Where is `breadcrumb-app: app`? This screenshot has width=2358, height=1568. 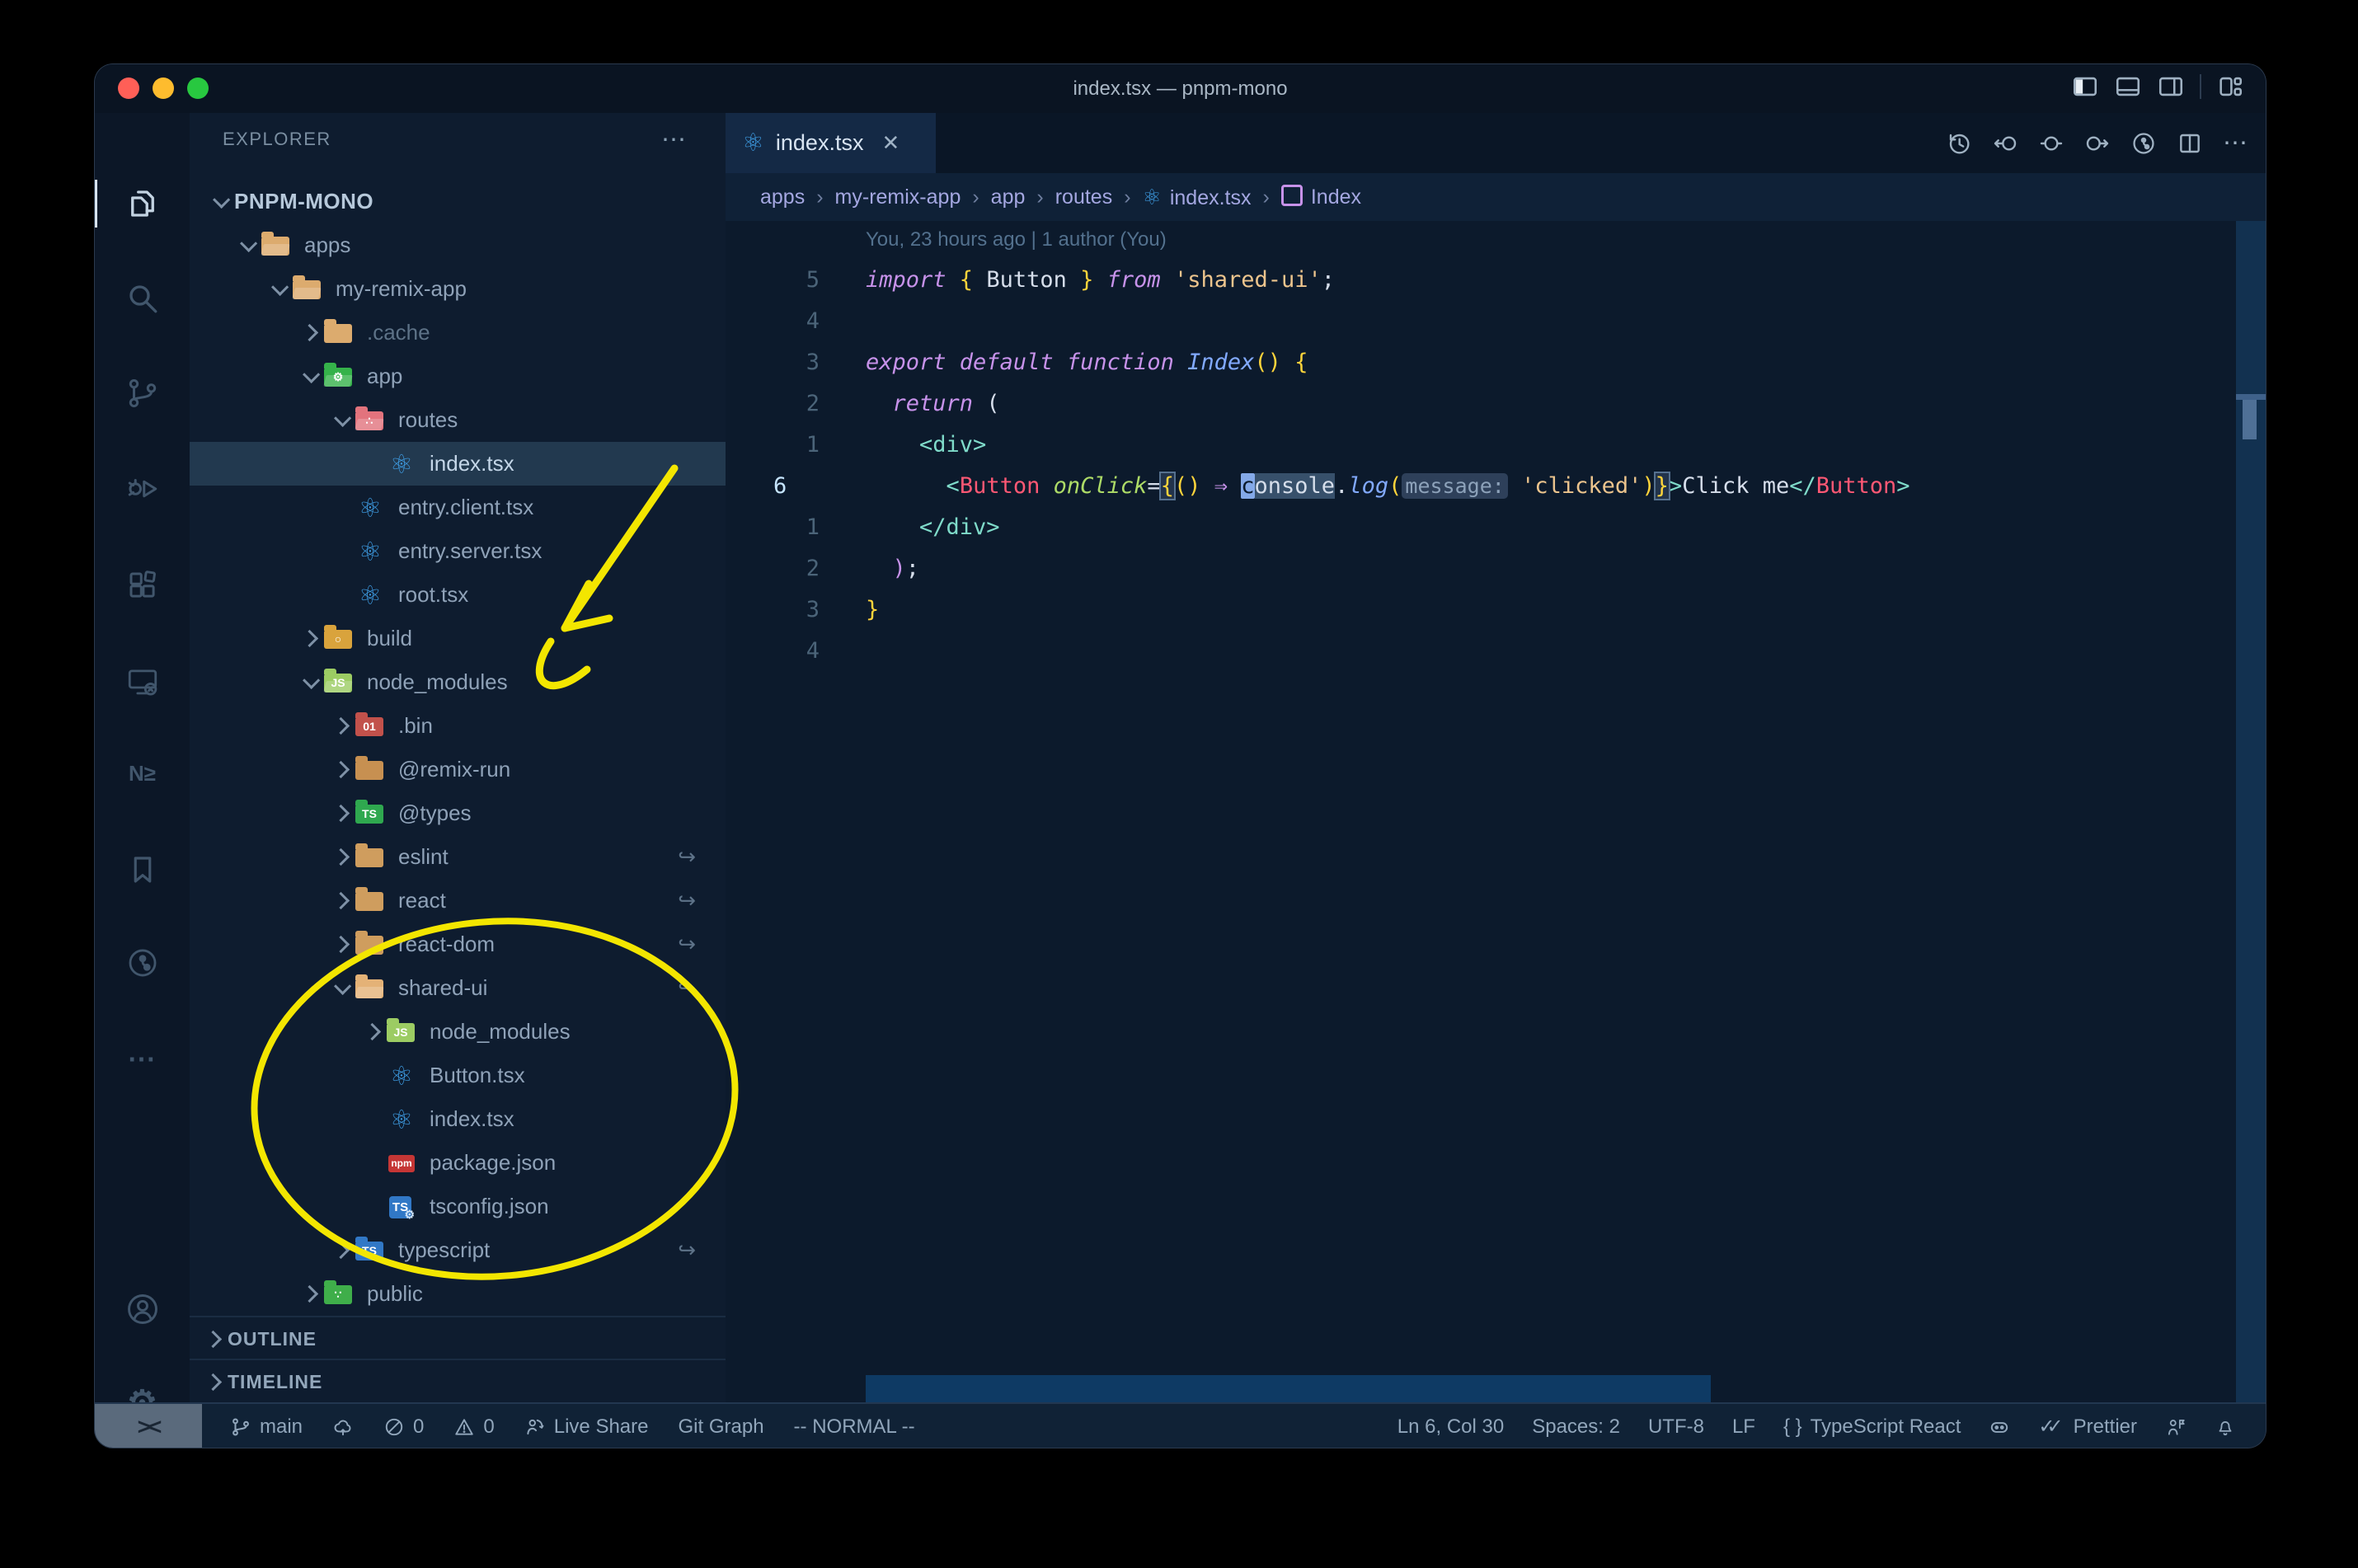 breadcrumb-app: app is located at coordinates (1008, 197).